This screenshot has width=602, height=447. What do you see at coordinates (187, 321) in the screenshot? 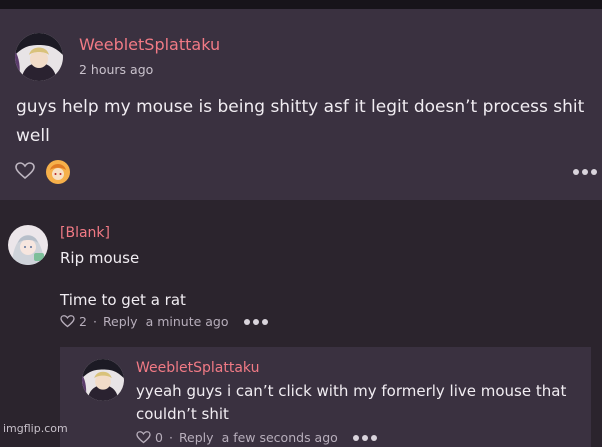
I see `comment-time: a minute ago` at bounding box center [187, 321].